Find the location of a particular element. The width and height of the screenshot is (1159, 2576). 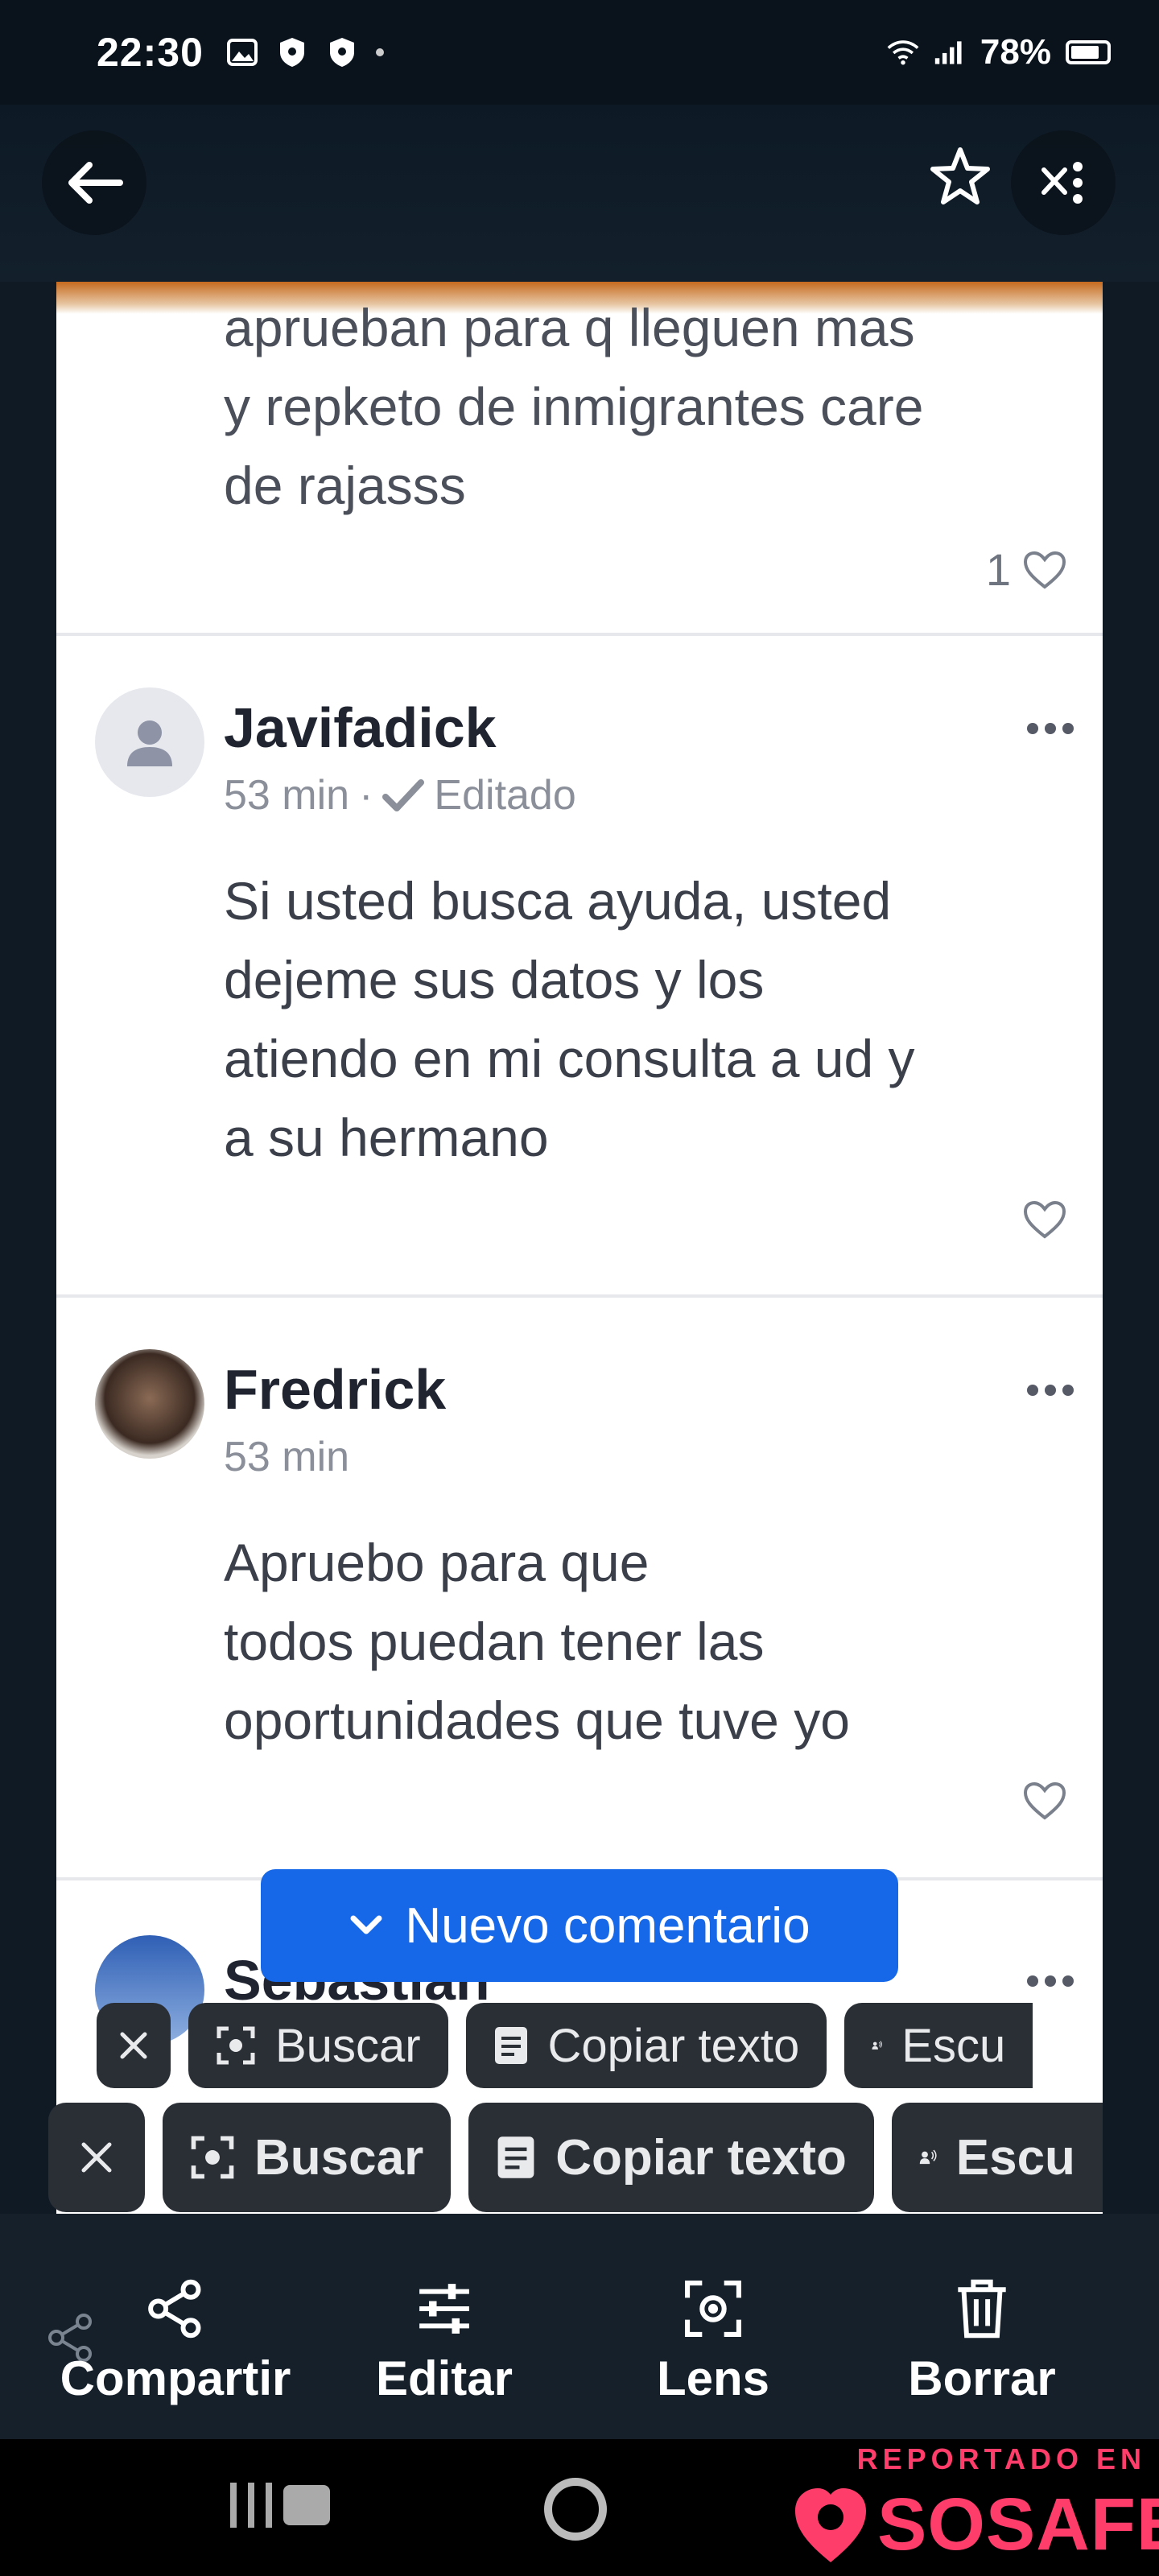

more-notifications-dot is located at coordinates (379, 52).